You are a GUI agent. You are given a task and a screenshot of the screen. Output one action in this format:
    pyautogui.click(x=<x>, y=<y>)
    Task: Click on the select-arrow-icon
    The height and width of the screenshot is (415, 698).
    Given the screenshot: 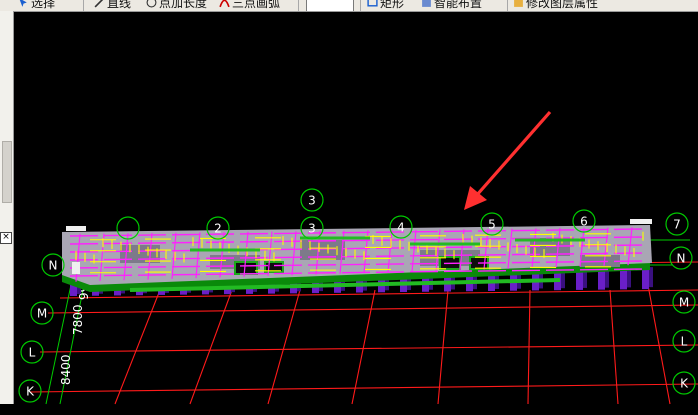 What is the action you would take?
    pyautogui.click(x=23, y=3)
    